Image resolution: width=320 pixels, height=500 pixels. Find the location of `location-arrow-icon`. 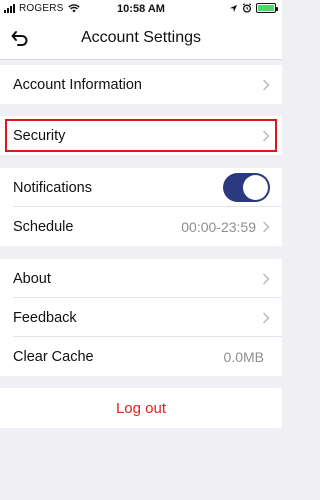

location-arrow-icon is located at coordinates (233, 8).